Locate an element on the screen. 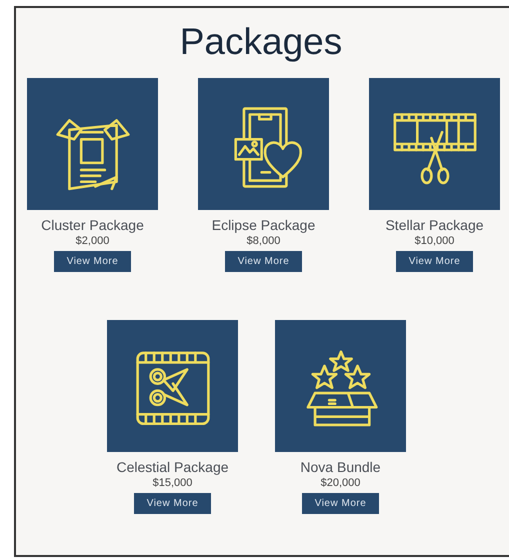  star-box-icon is located at coordinates (342, 388).